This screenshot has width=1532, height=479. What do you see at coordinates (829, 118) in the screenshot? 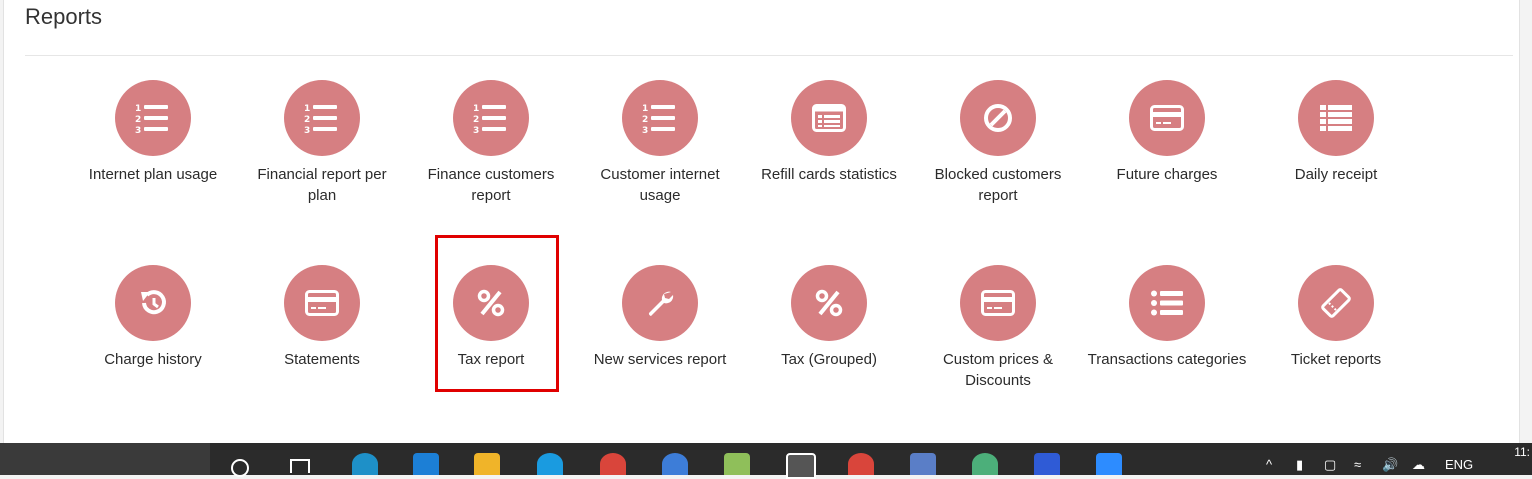
I see `list-card-icon` at bounding box center [829, 118].